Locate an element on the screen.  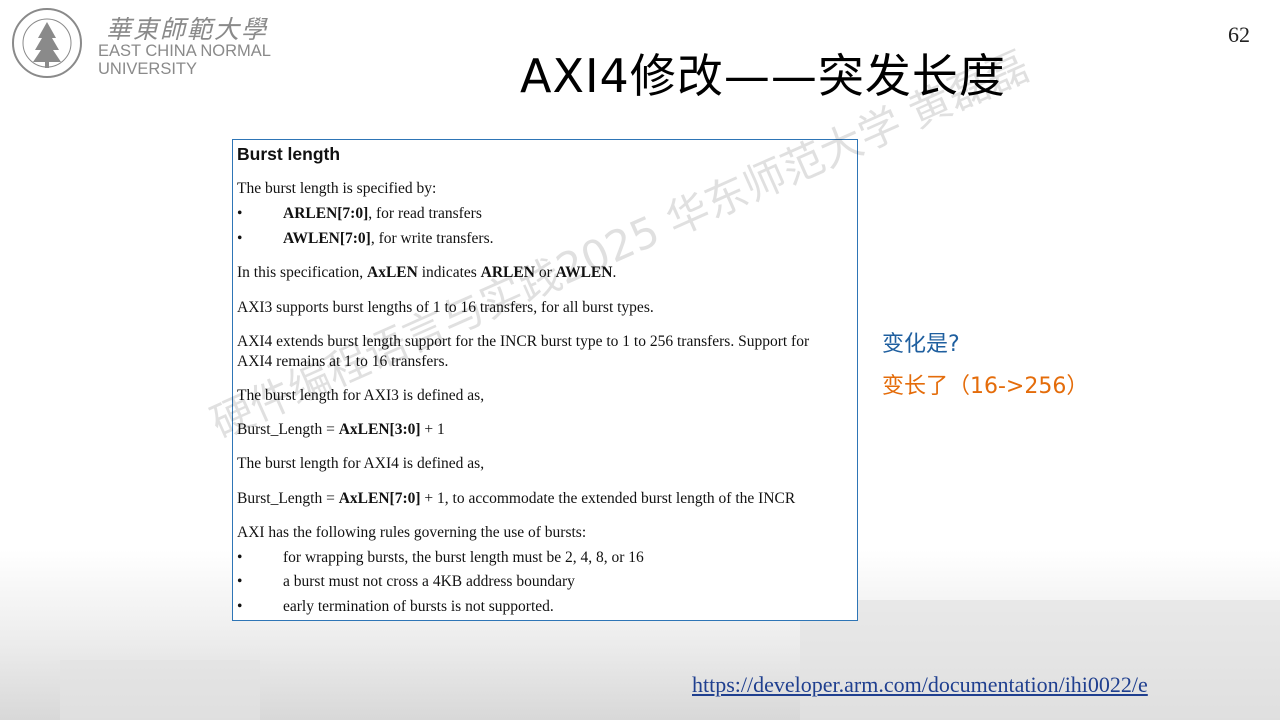
logo-english-line: UNIVERSITY is located at coordinates (148, 69).